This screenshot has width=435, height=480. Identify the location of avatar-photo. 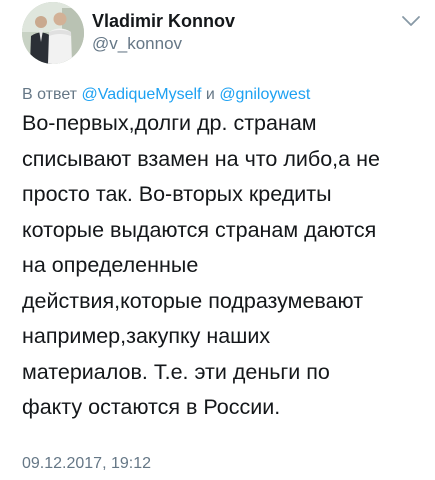
(53, 33).